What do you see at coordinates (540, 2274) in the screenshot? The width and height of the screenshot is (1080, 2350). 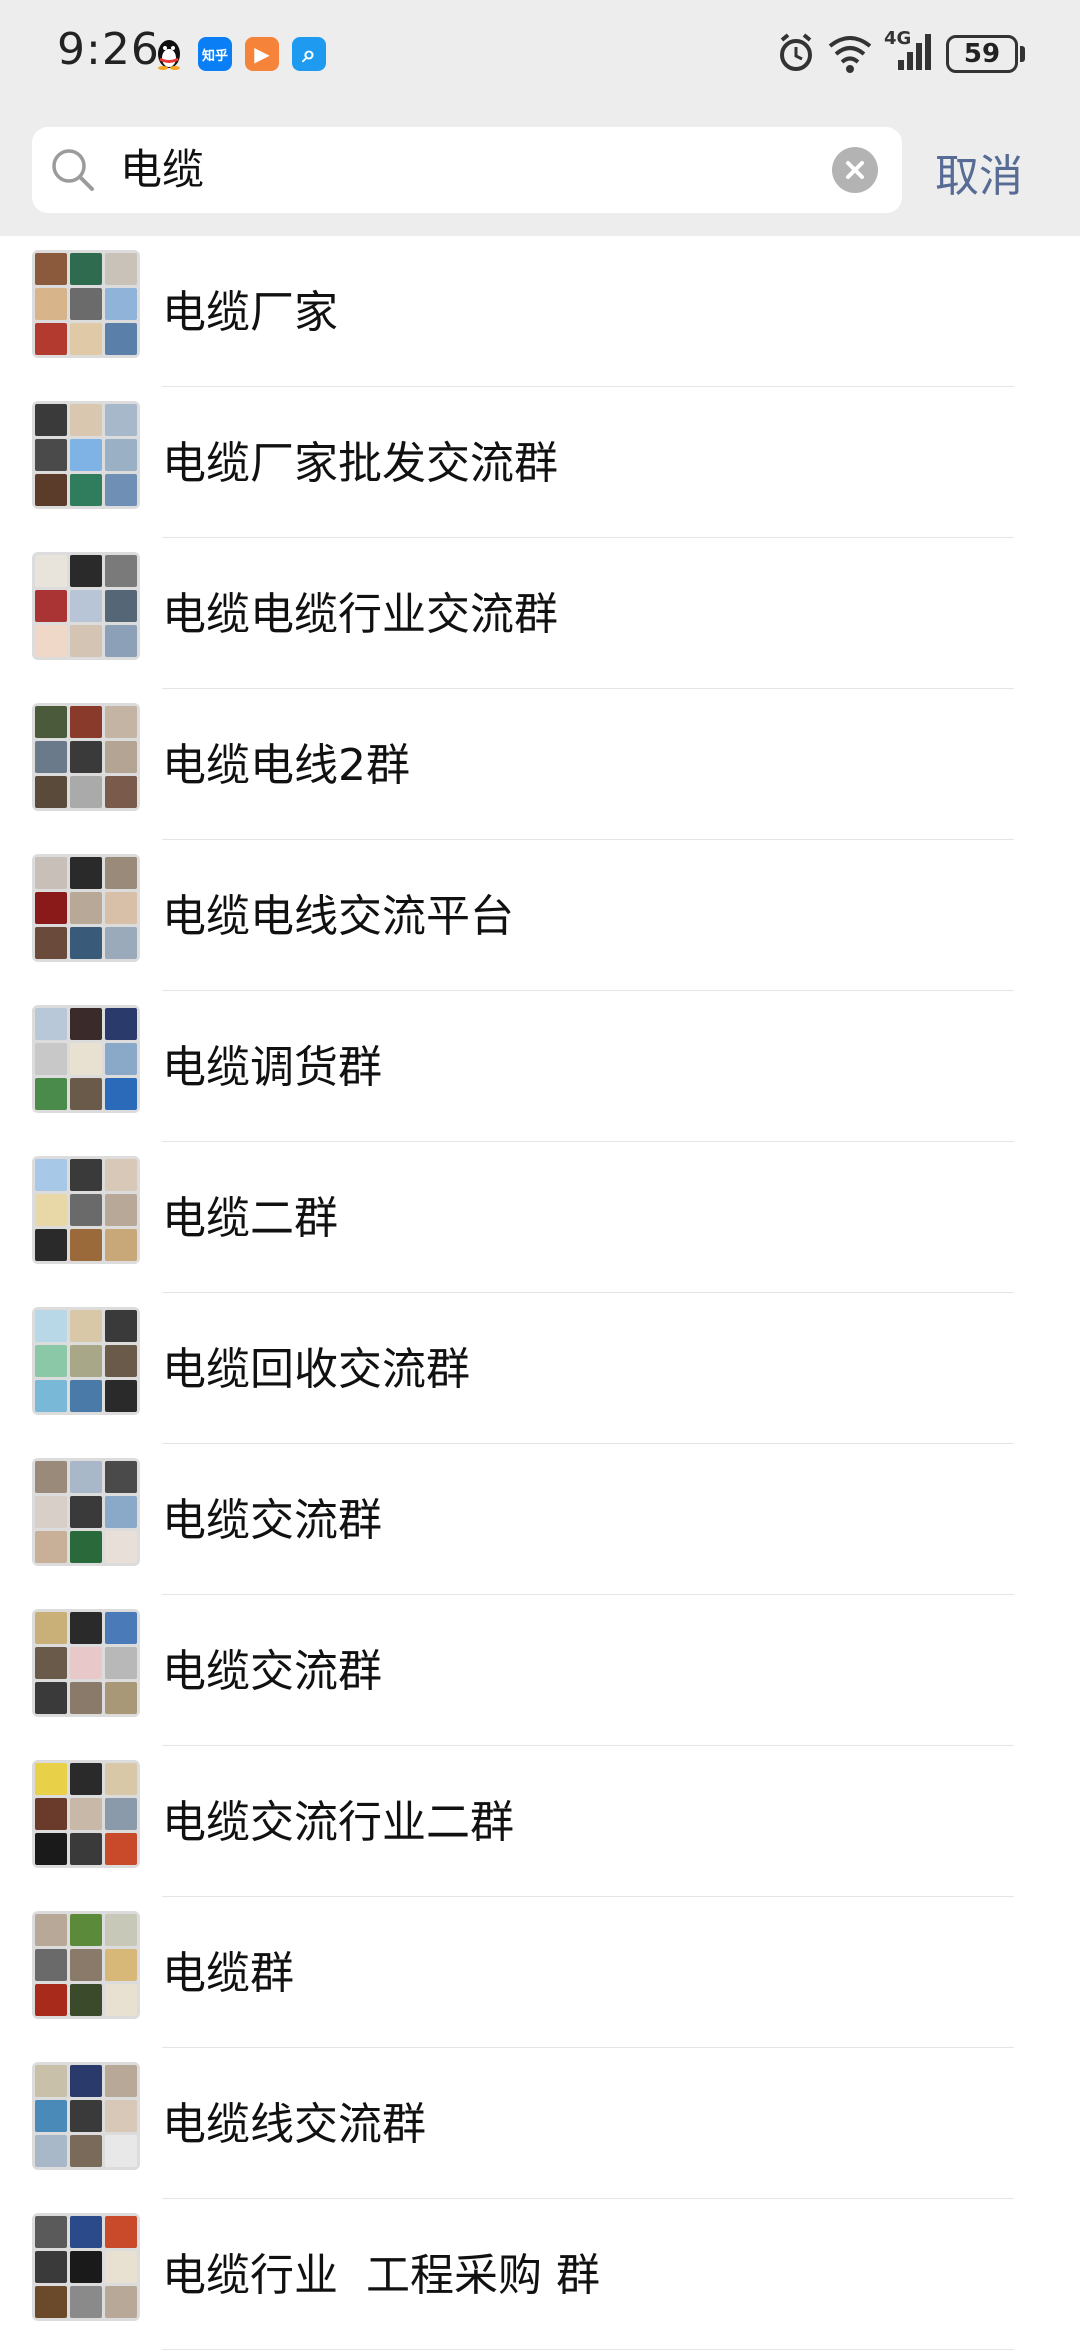 I see `result-row: 电缆行业 工程采购 群` at bounding box center [540, 2274].